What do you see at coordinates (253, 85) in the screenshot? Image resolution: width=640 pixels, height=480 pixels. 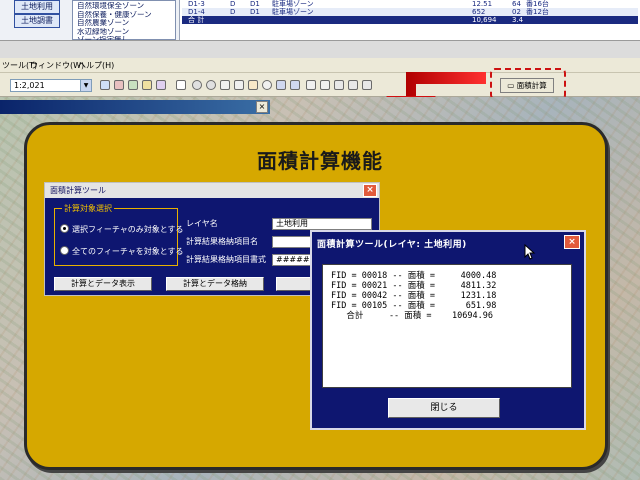 I see `pan-icon` at bounding box center [253, 85].